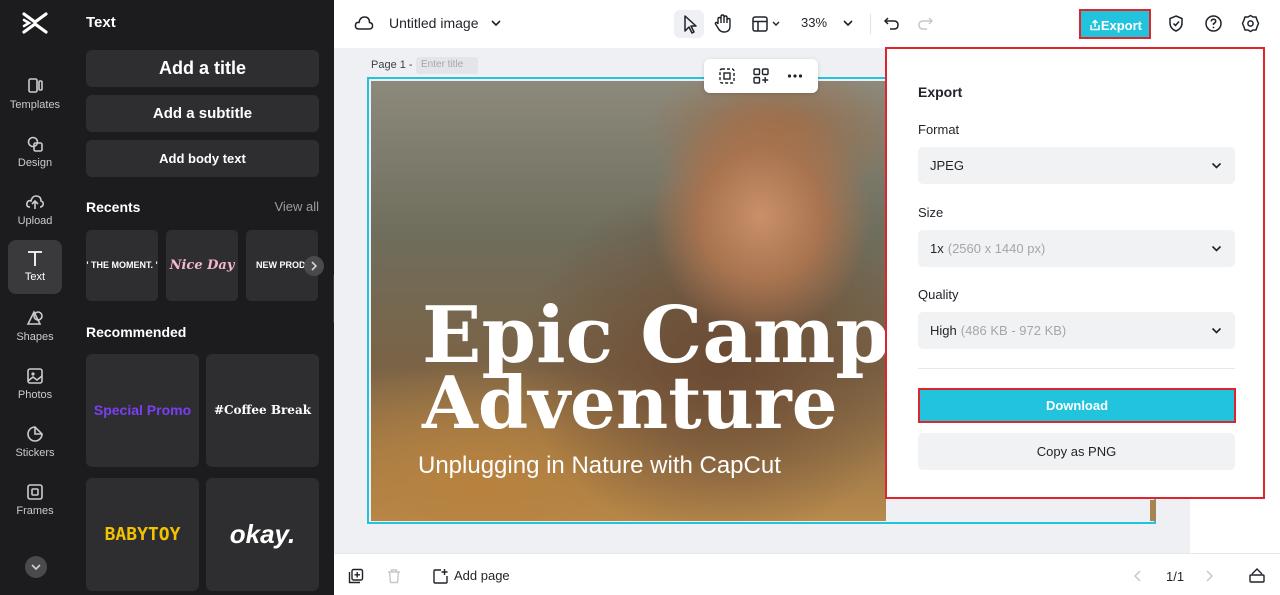 The height and width of the screenshot is (595, 1280). I want to click on rail-item-frames: Frames, so click(35, 503).